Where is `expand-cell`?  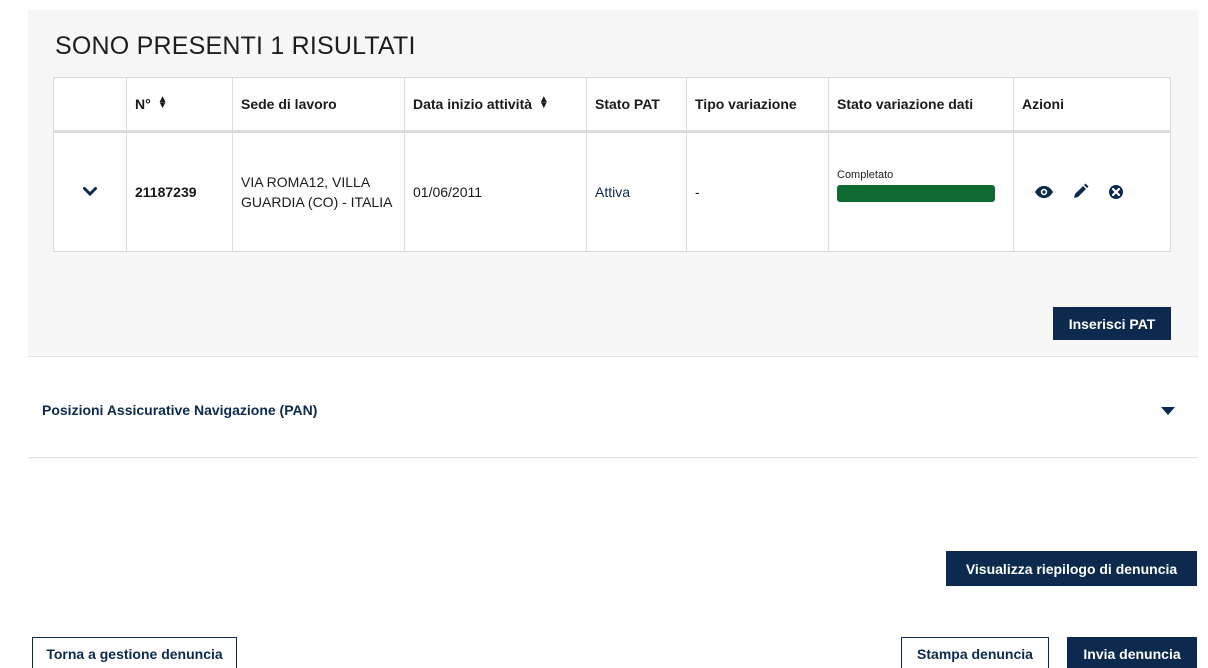
expand-cell is located at coordinates (90, 191).